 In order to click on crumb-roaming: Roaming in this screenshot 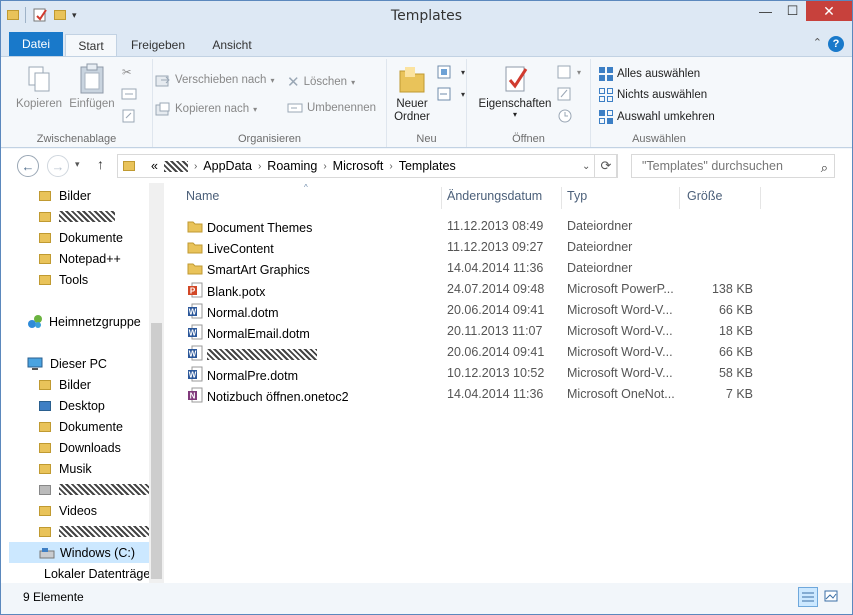, I will do `click(292, 166)`.